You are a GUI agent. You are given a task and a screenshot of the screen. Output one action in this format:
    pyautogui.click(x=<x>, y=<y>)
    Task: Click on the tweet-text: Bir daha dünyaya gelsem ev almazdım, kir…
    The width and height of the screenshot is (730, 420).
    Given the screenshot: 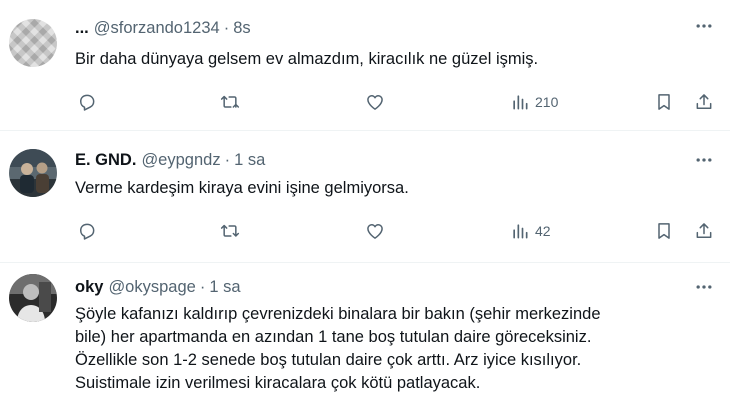 What is the action you would take?
    pyautogui.click(x=395, y=59)
    